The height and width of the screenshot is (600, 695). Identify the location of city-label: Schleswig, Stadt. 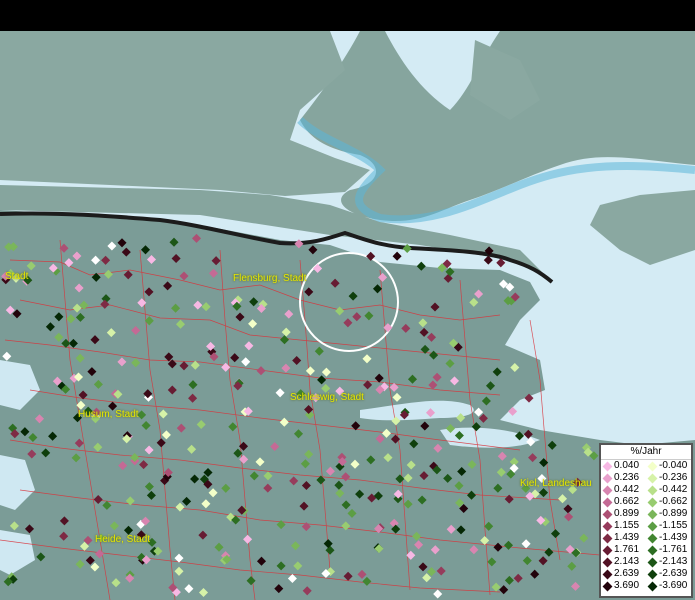
(327, 397).